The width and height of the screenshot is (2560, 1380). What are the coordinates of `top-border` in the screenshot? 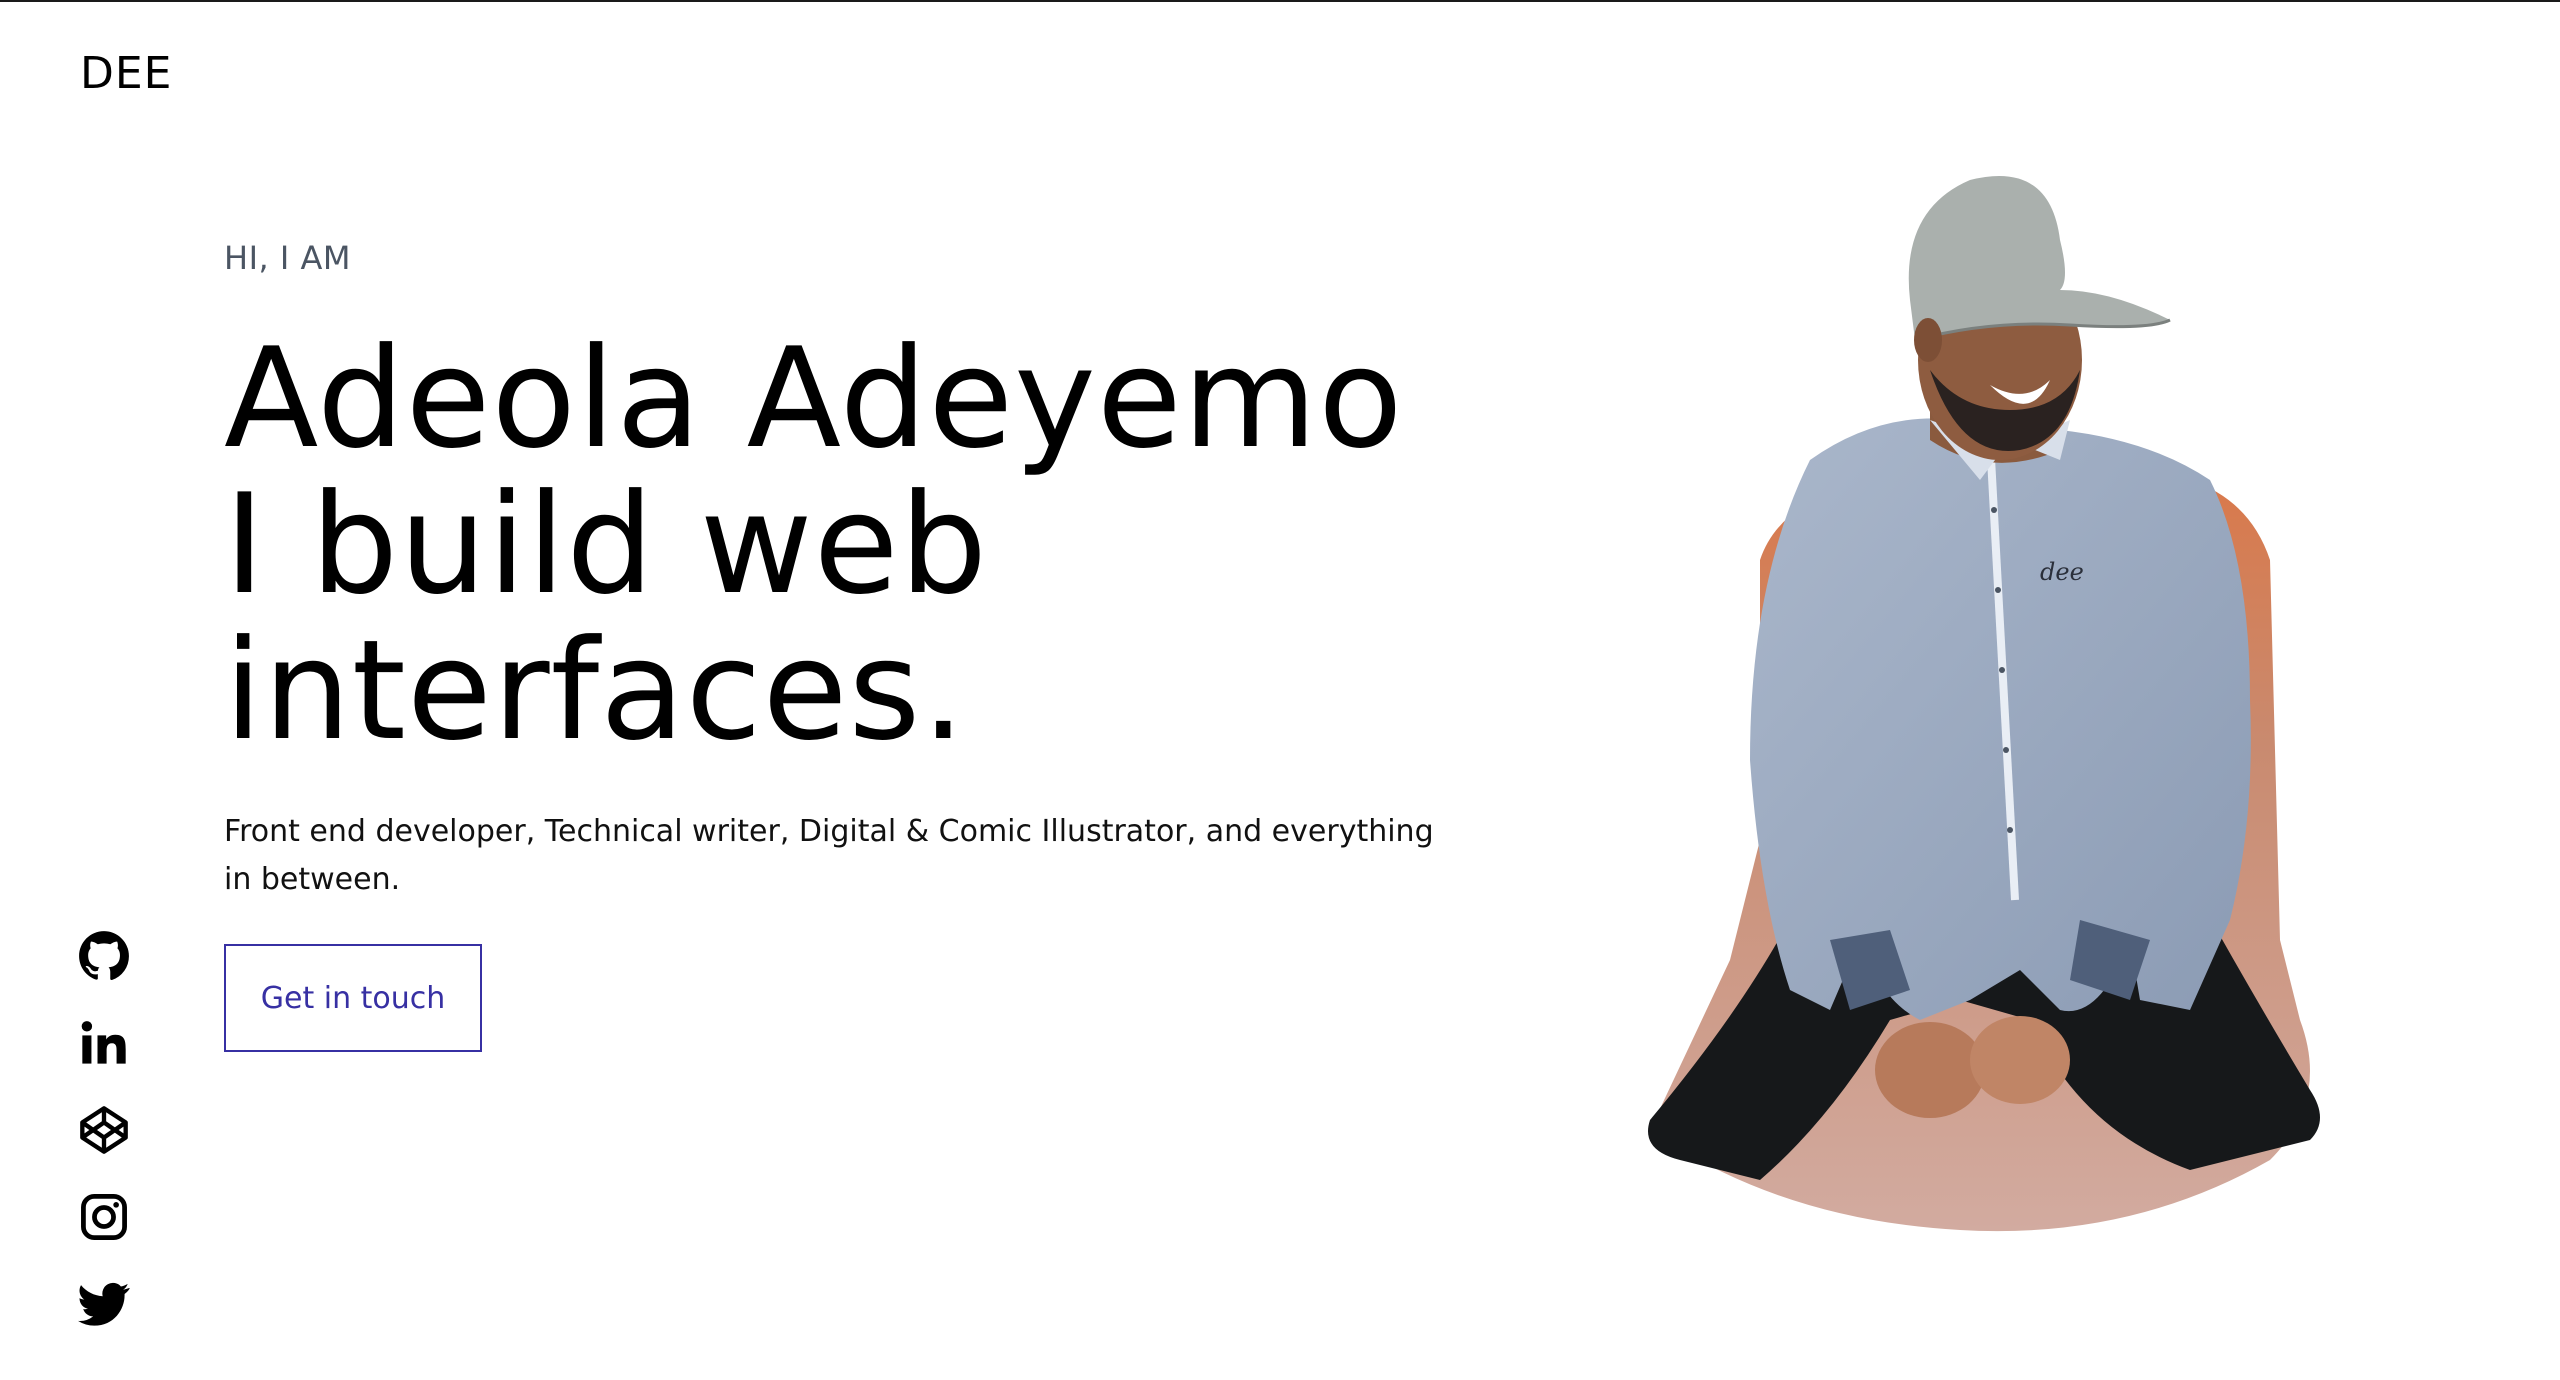 It's located at (1280, 1).